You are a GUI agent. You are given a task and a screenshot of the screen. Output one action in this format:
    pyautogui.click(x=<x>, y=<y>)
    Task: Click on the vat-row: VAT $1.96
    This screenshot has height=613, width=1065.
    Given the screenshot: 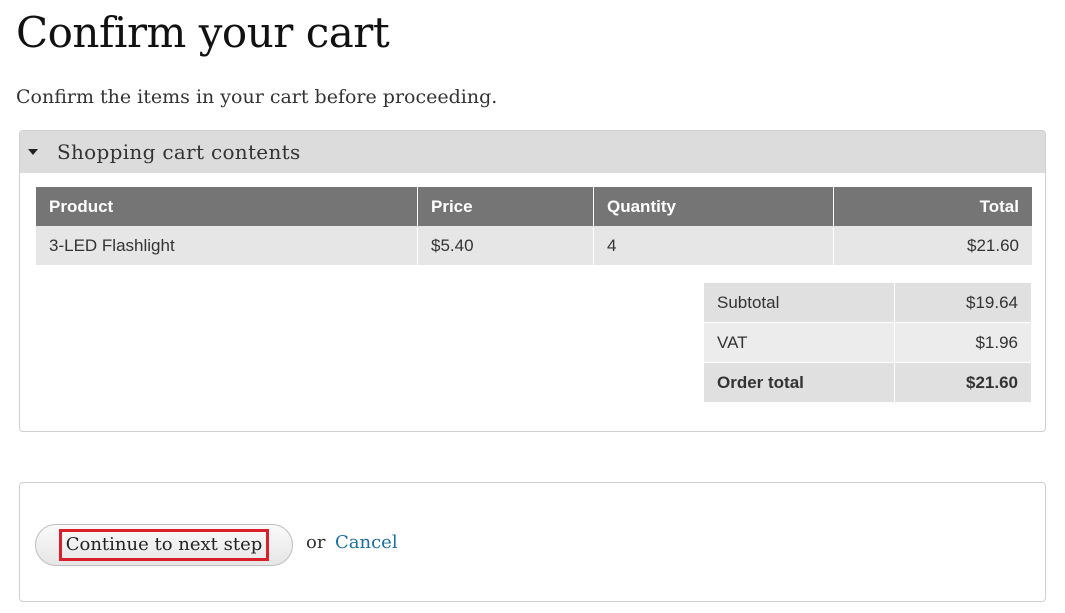 What is the action you would take?
    pyautogui.click(x=867, y=342)
    